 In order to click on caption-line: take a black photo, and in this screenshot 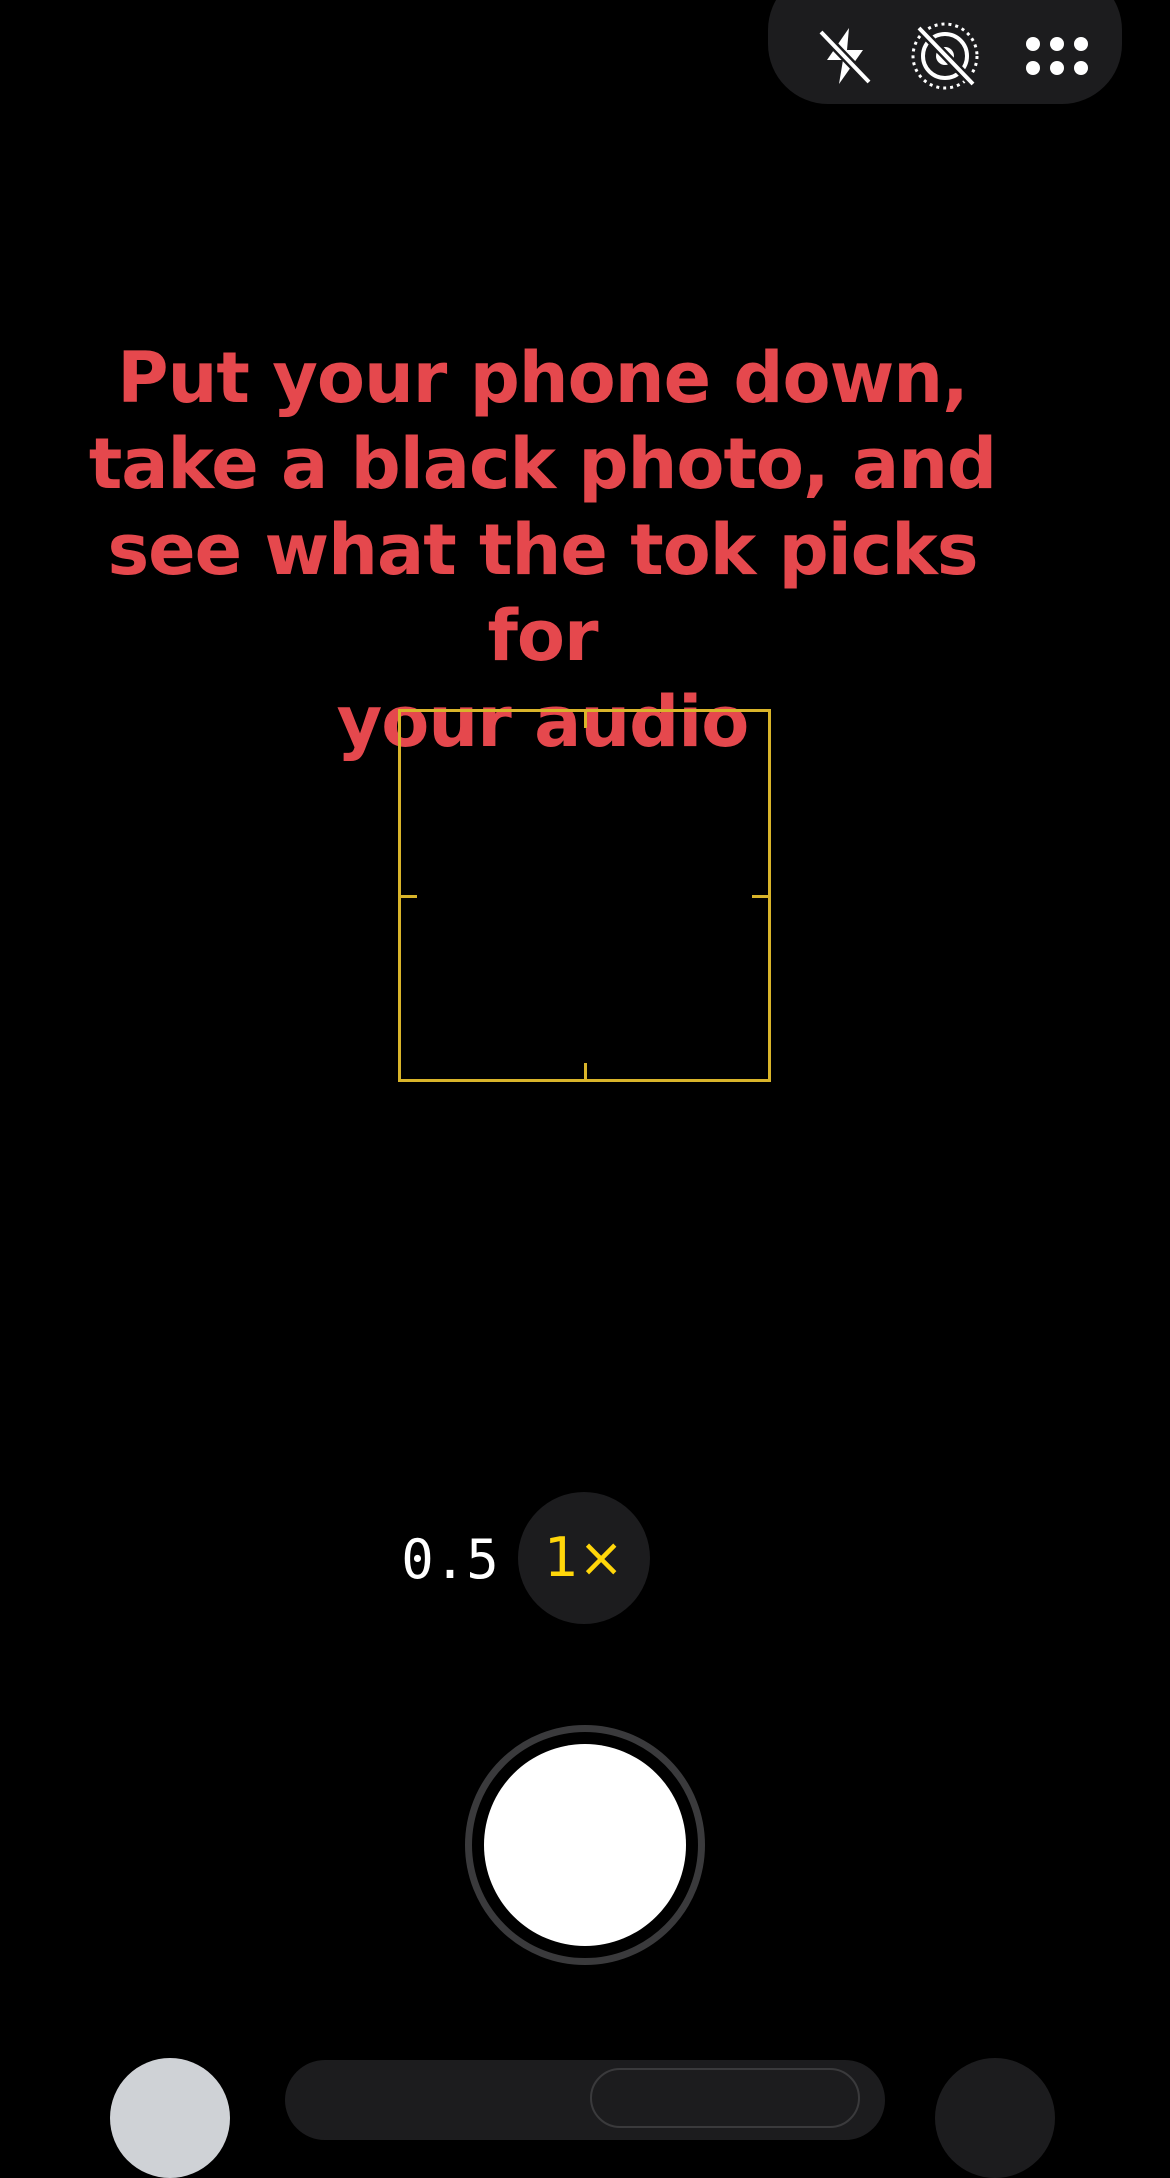, I will do `click(542, 464)`.